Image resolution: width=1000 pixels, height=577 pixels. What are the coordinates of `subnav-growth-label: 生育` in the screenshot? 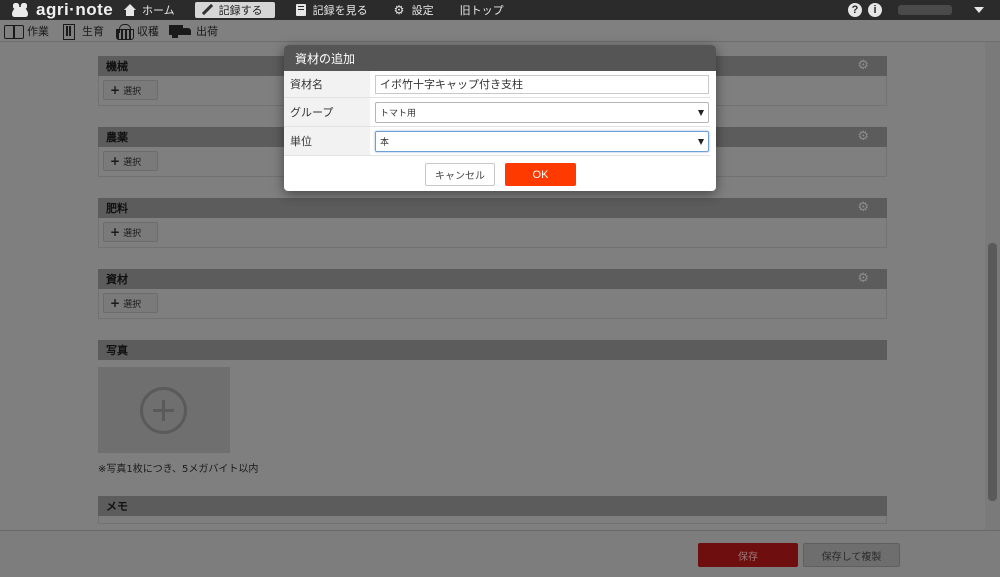 It's located at (93, 31).